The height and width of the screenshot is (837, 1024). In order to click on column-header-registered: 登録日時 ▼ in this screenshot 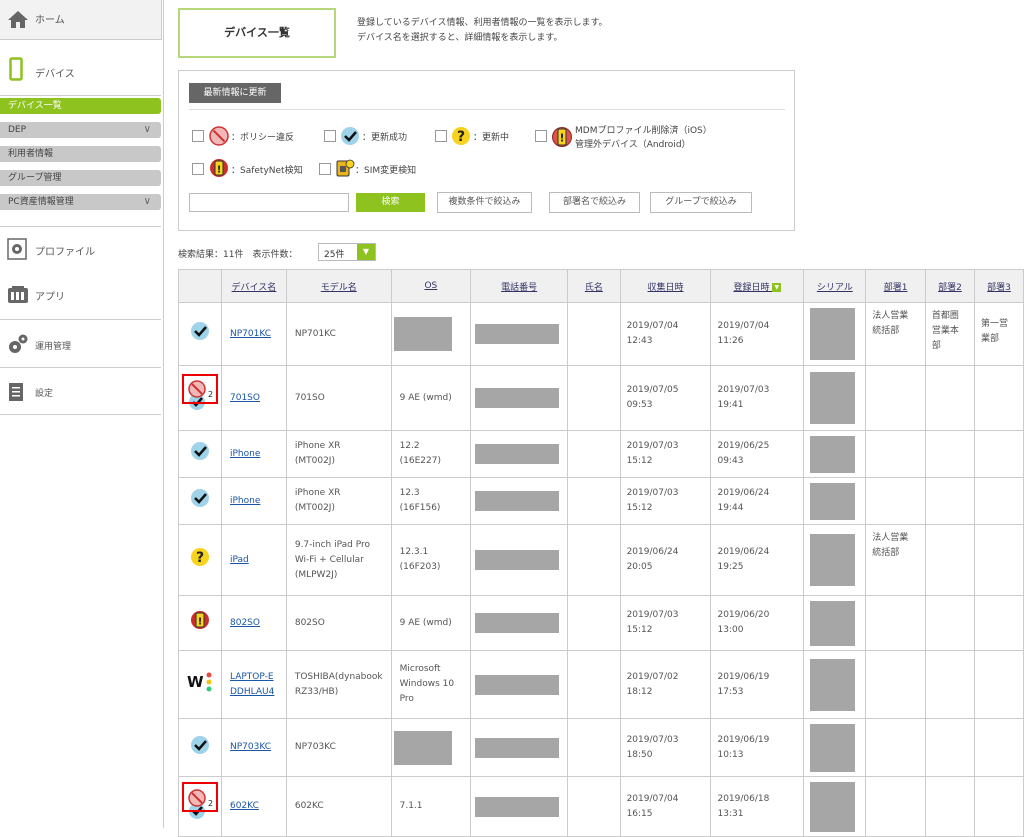, I will do `click(757, 286)`.